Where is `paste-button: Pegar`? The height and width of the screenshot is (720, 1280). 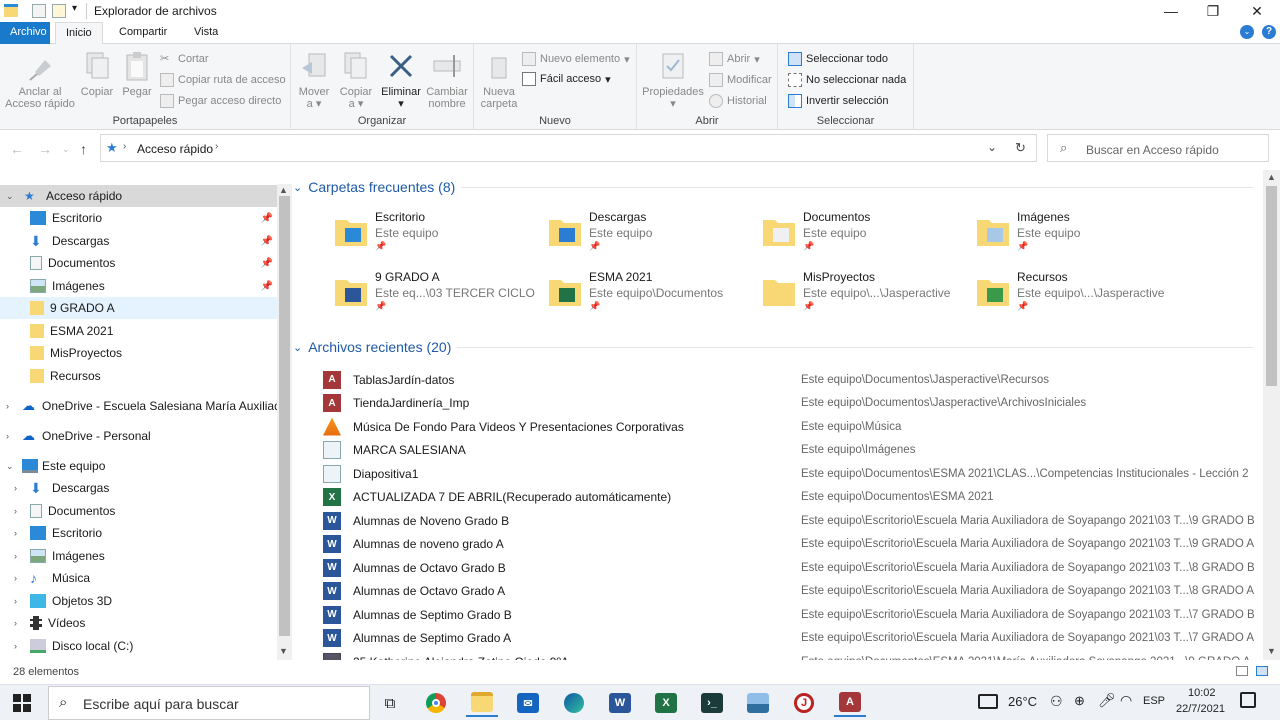 paste-button: Pegar is located at coordinates (137, 74).